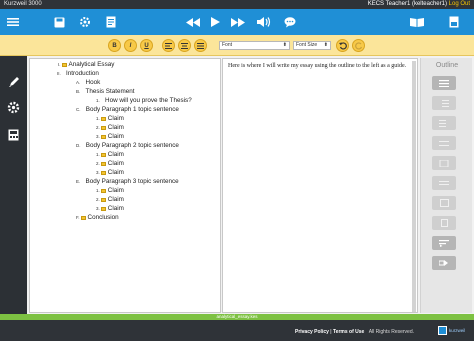 Image resolution: width=474 pixels, height=341 pixels. Describe the element at coordinates (78, 74) in the screenshot. I see `outline-item: II. Introduction` at that location.